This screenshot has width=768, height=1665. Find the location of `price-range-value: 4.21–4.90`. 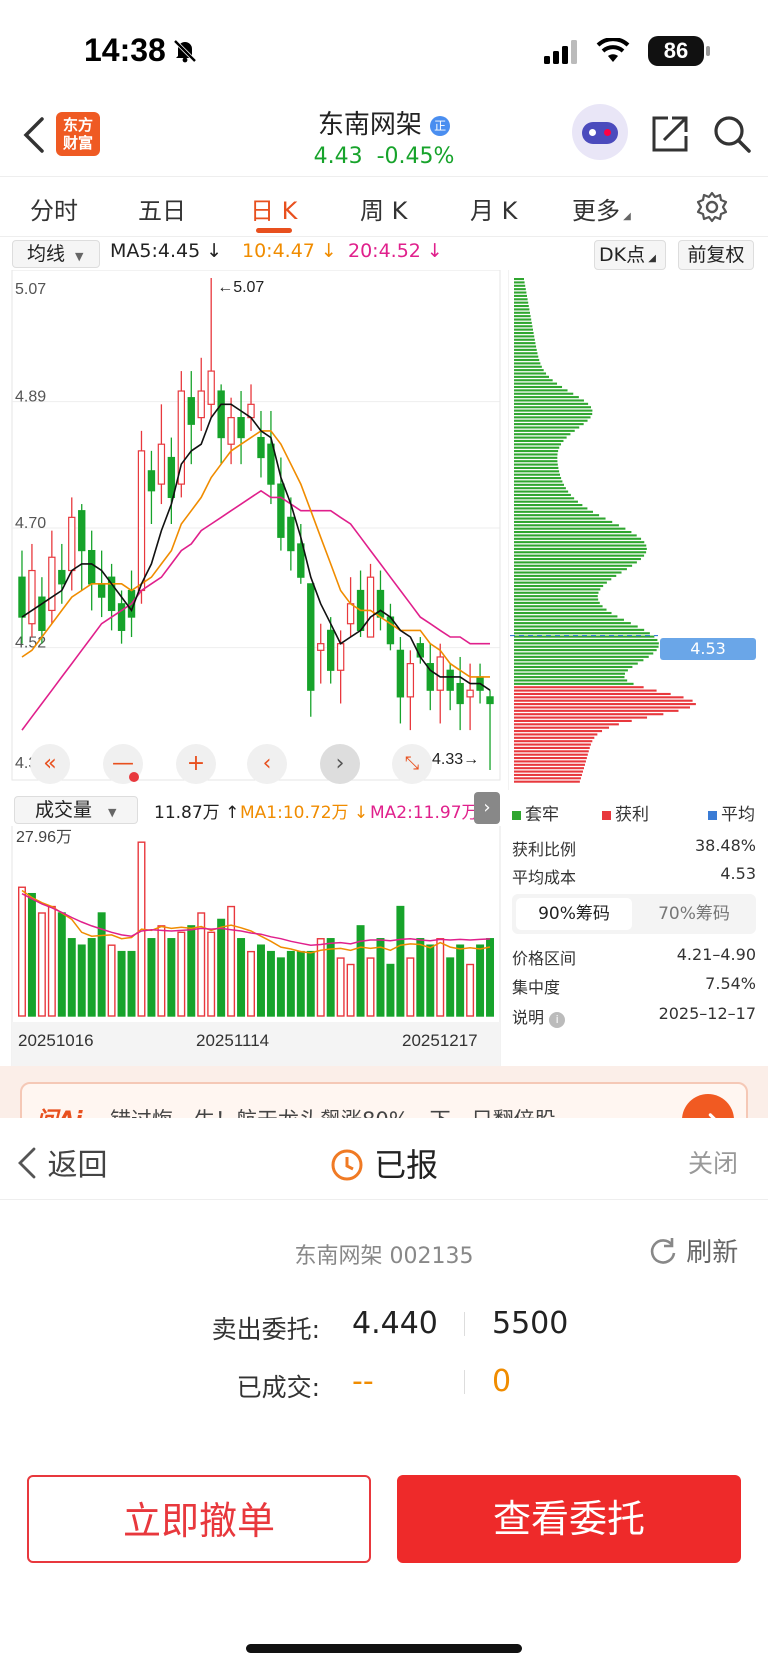

price-range-value: 4.21–4.90 is located at coordinates (716, 954).